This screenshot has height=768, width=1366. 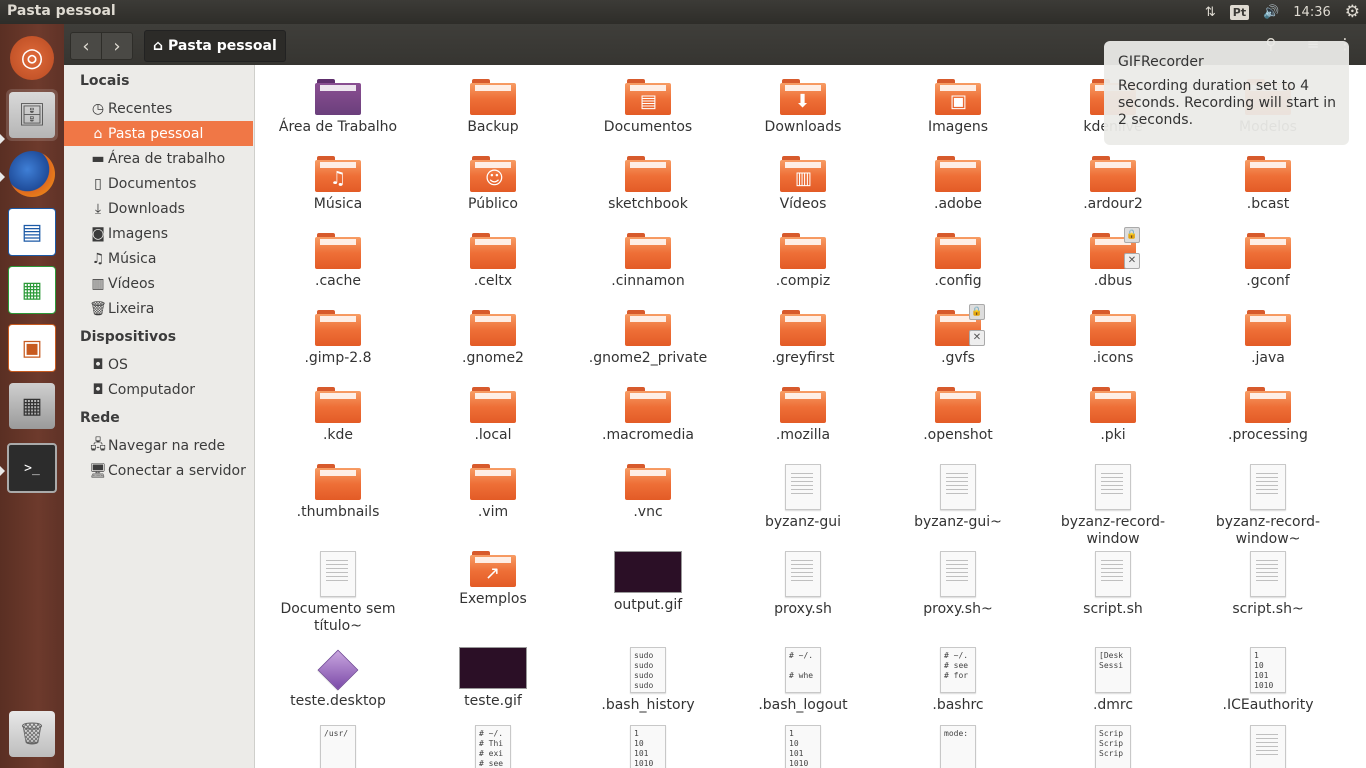 I want to click on sidebar-item-browse-network: 🖧 Navegar na rede, so click(x=158, y=445).